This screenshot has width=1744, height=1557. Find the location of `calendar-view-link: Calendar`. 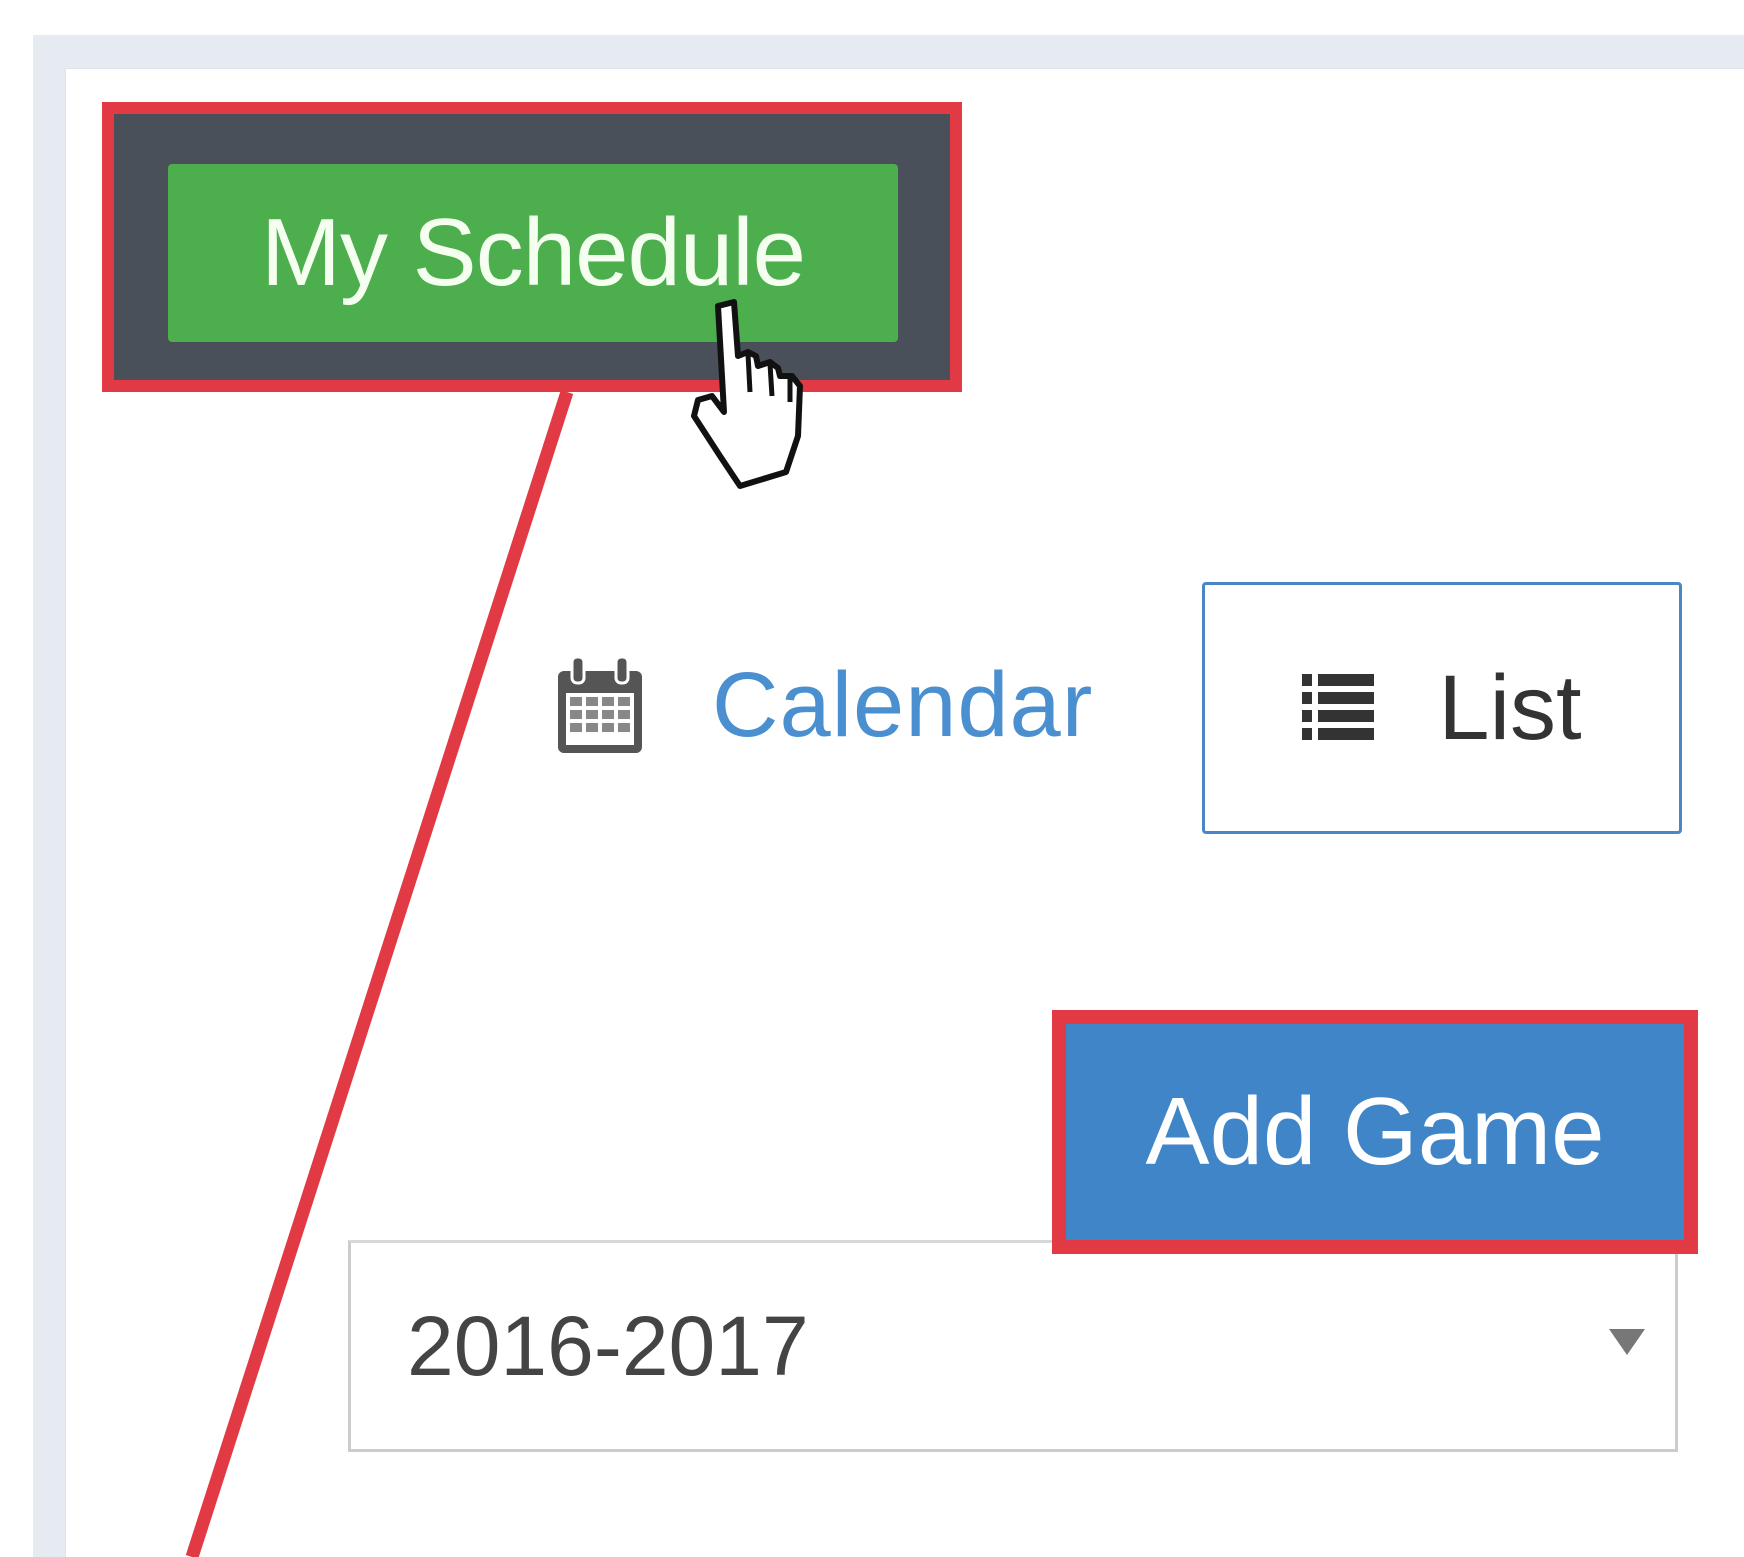

calendar-view-link: Calendar is located at coordinates (822, 705).